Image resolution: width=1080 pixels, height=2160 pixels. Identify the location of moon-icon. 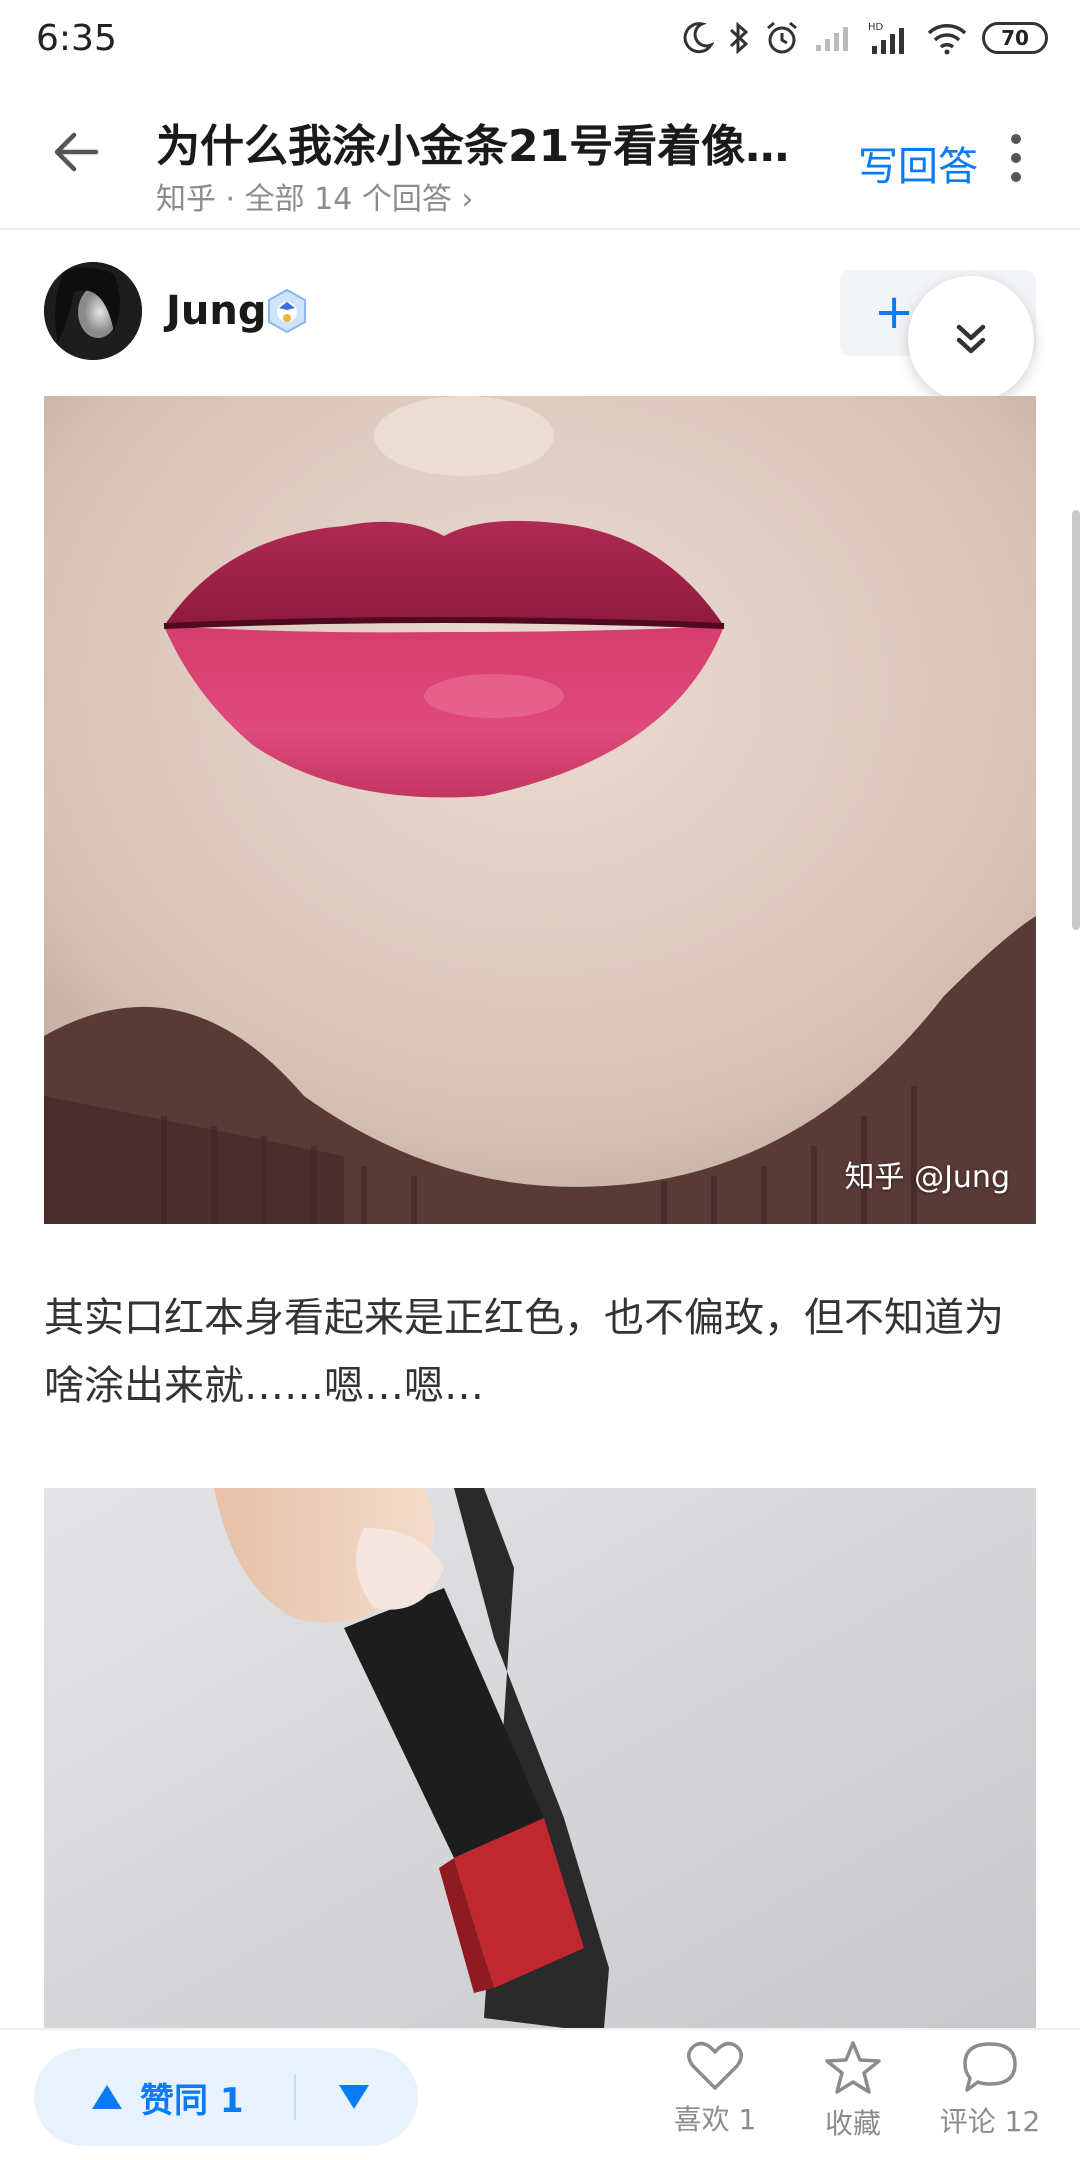
(698, 38).